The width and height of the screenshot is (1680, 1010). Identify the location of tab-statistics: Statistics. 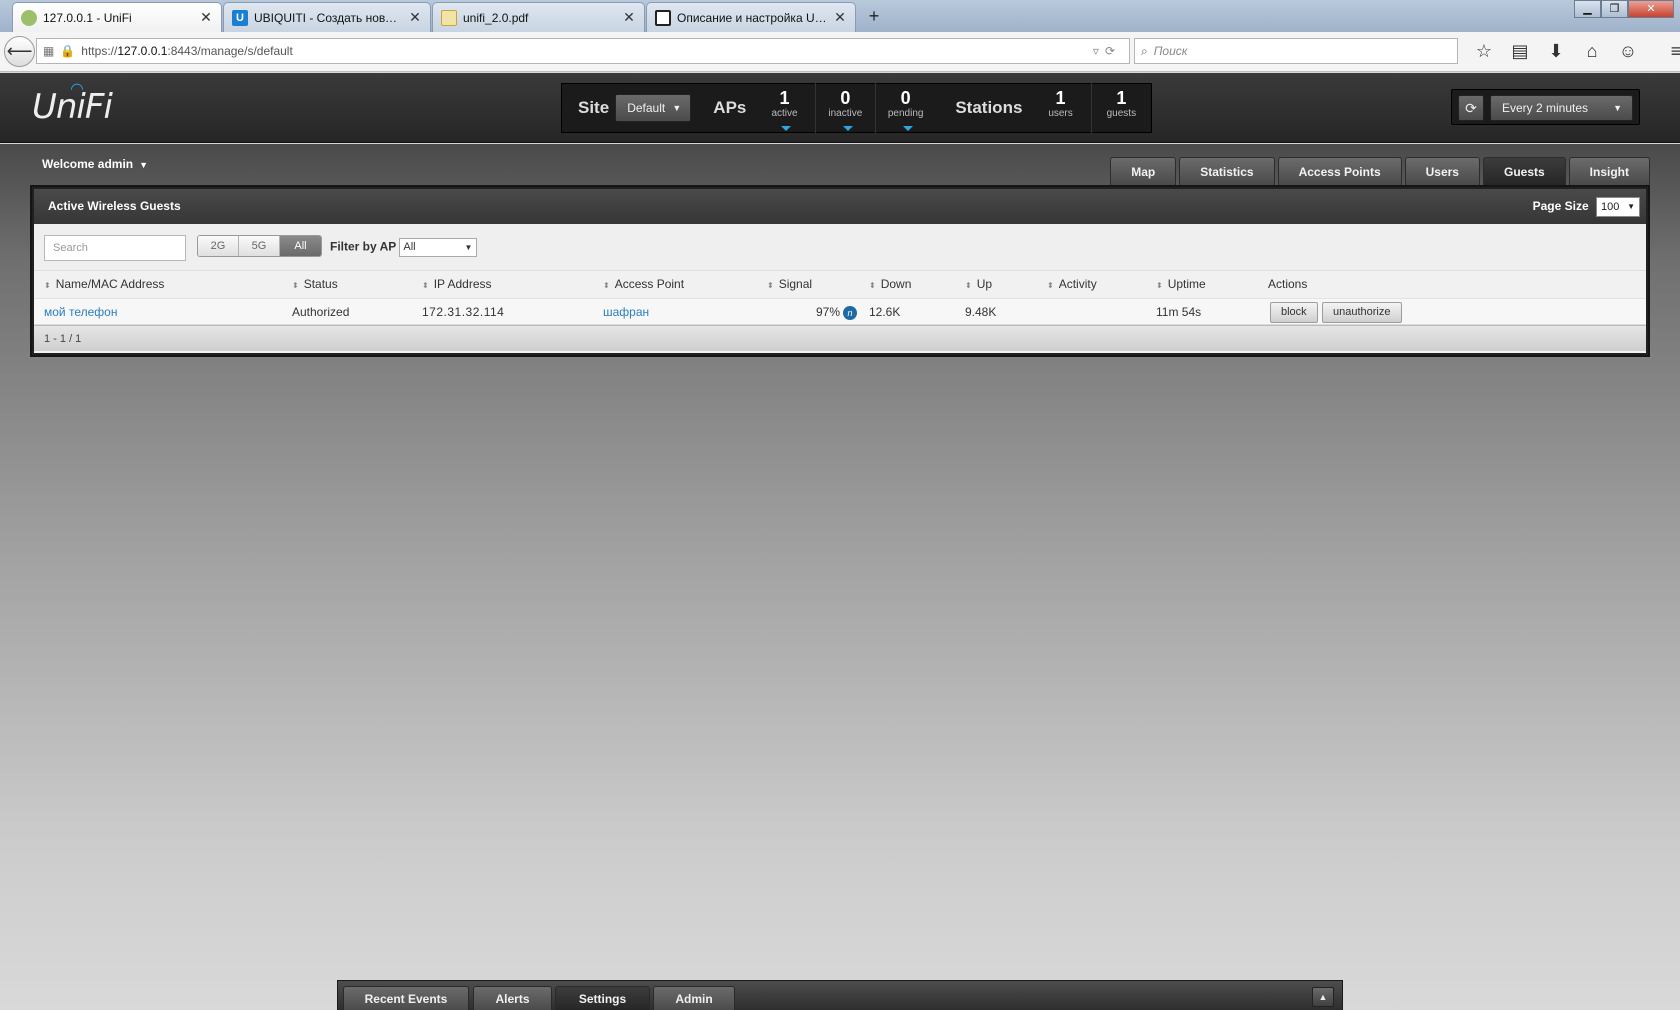
(1227, 171).